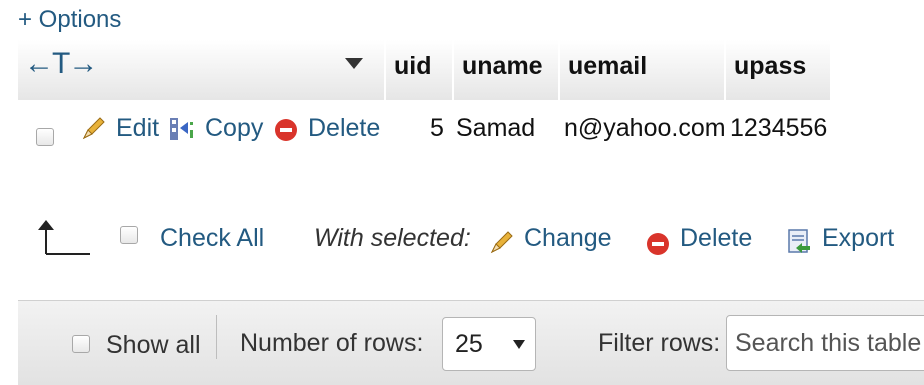 The height and width of the screenshot is (385, 924). What do you see at coordinates (659, 343) in the screenshot?
I see `filter-rows-label: Filter rows:` at bounding box center [659, 343].